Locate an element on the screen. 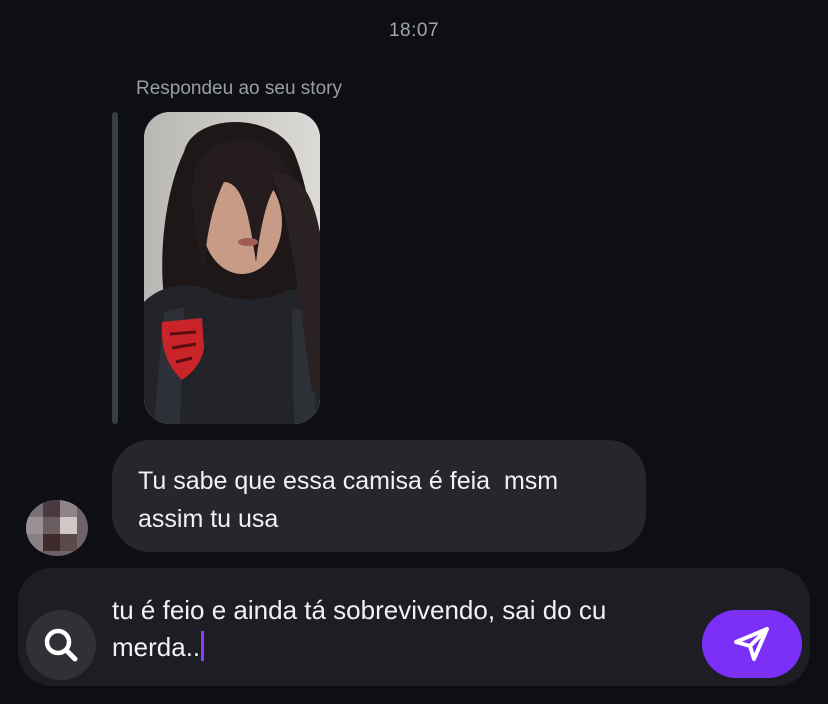 The image size is (828, 704). send-icon is located at coordinates (751, 644).